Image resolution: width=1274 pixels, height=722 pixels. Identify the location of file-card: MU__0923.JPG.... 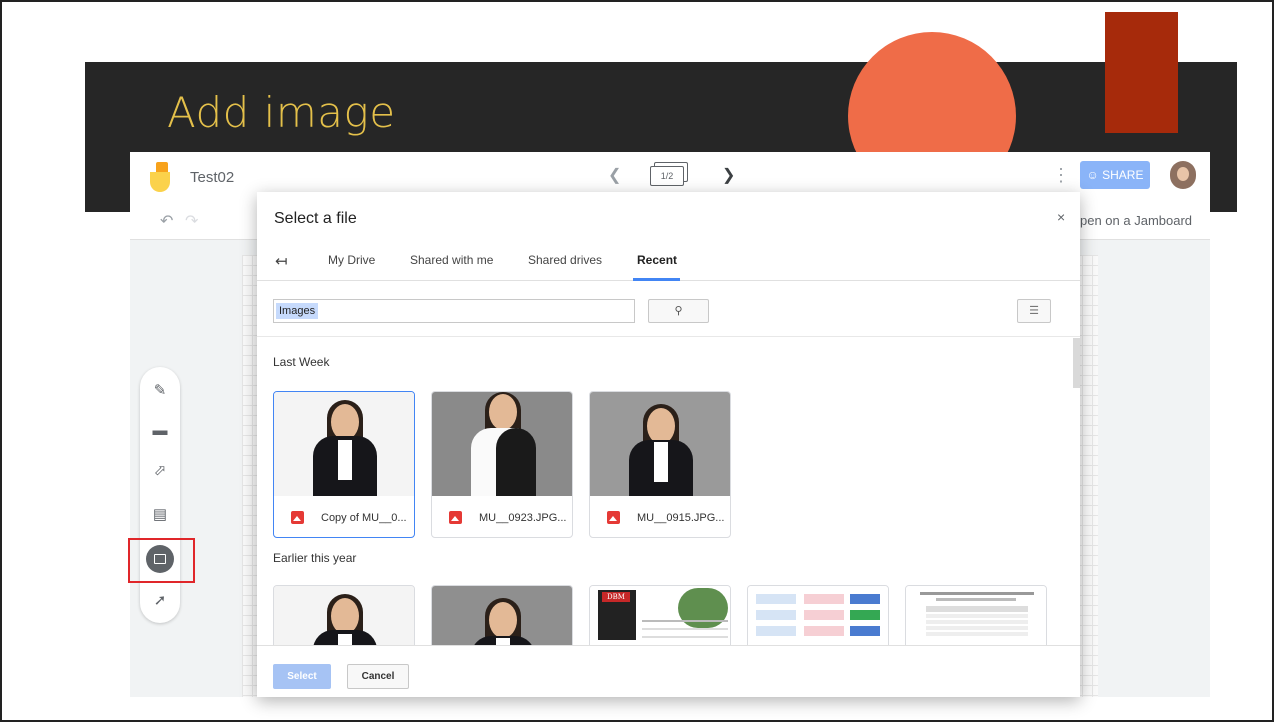
(502, 464).